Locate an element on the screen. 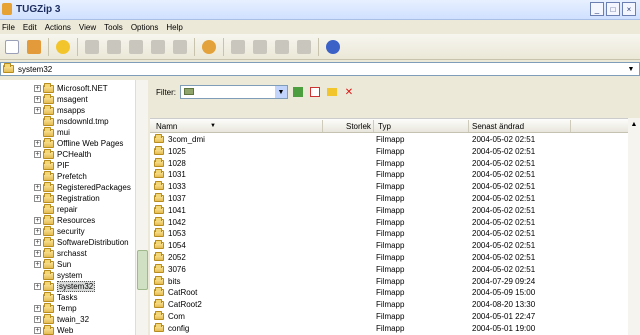  tree-item: + msapps is located at coordinates (59, 110).